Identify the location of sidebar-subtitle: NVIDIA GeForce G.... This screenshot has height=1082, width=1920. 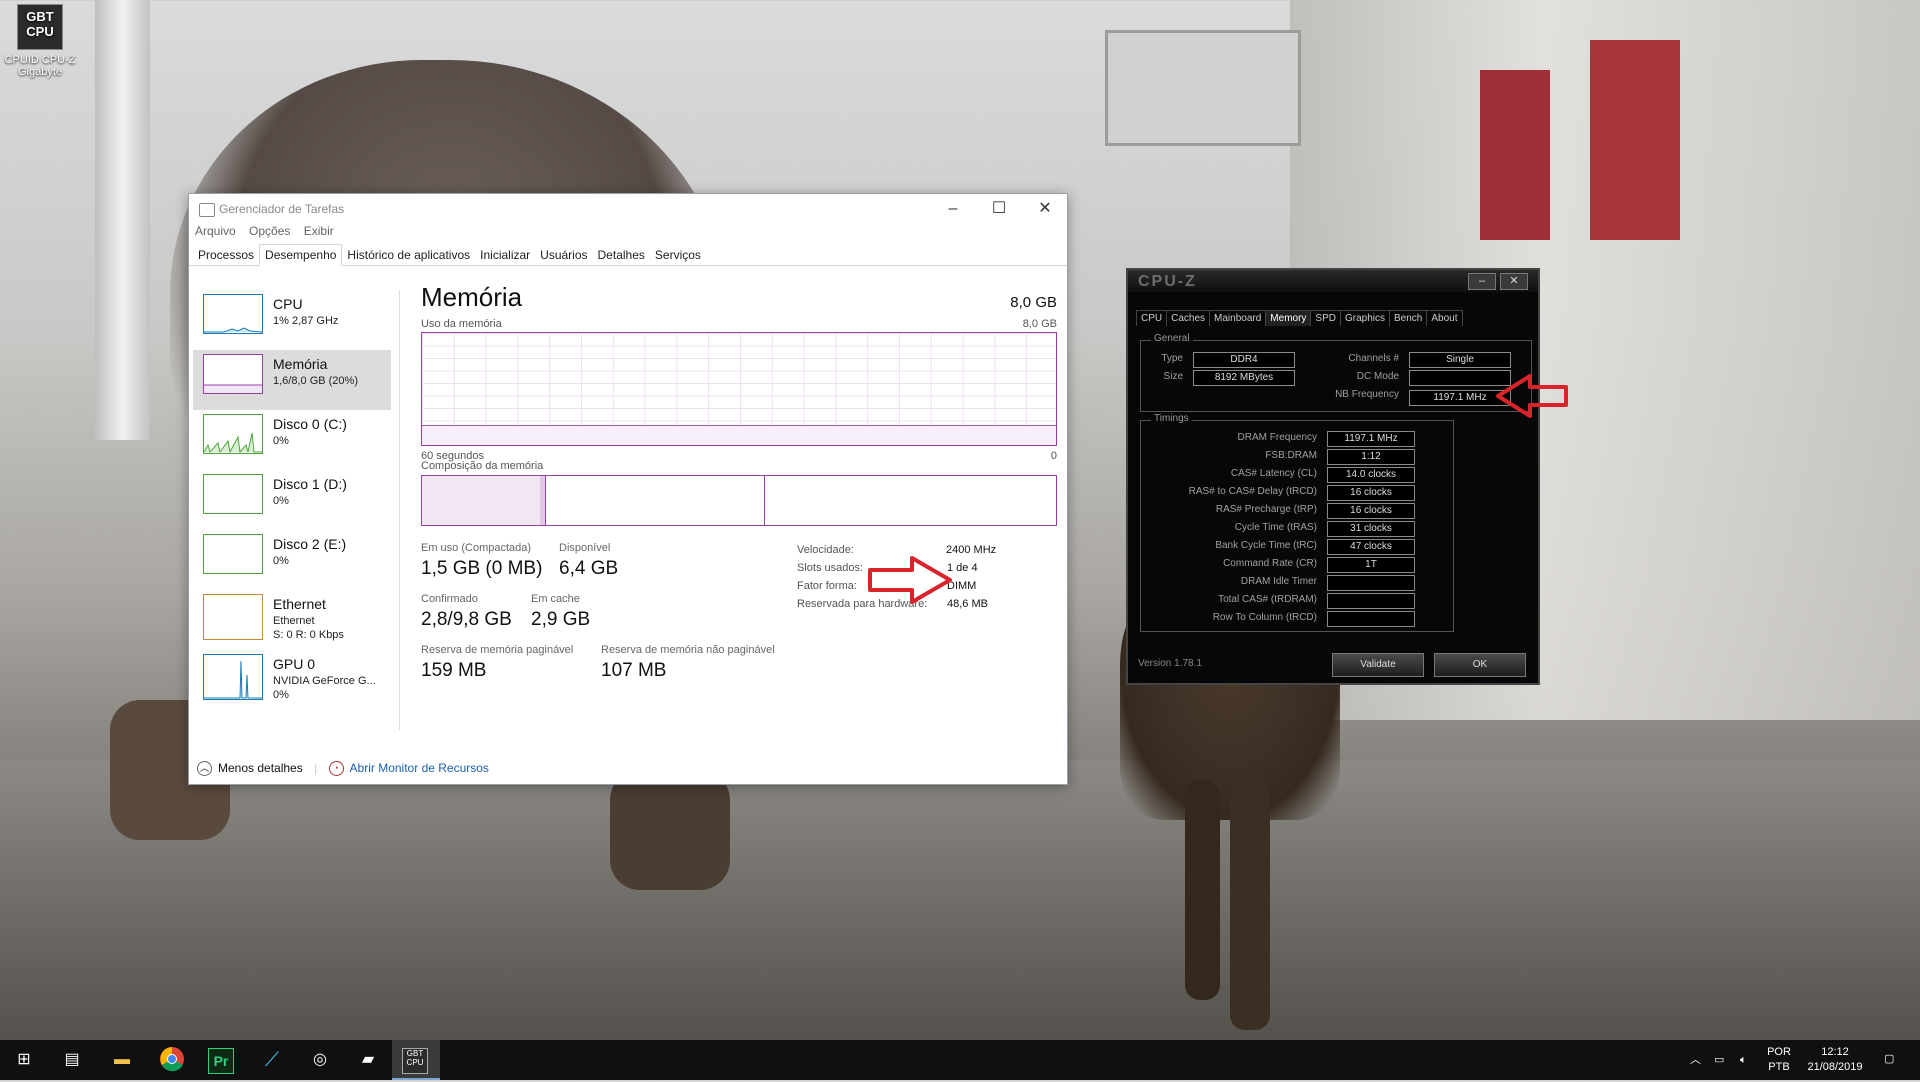
(324, 681).